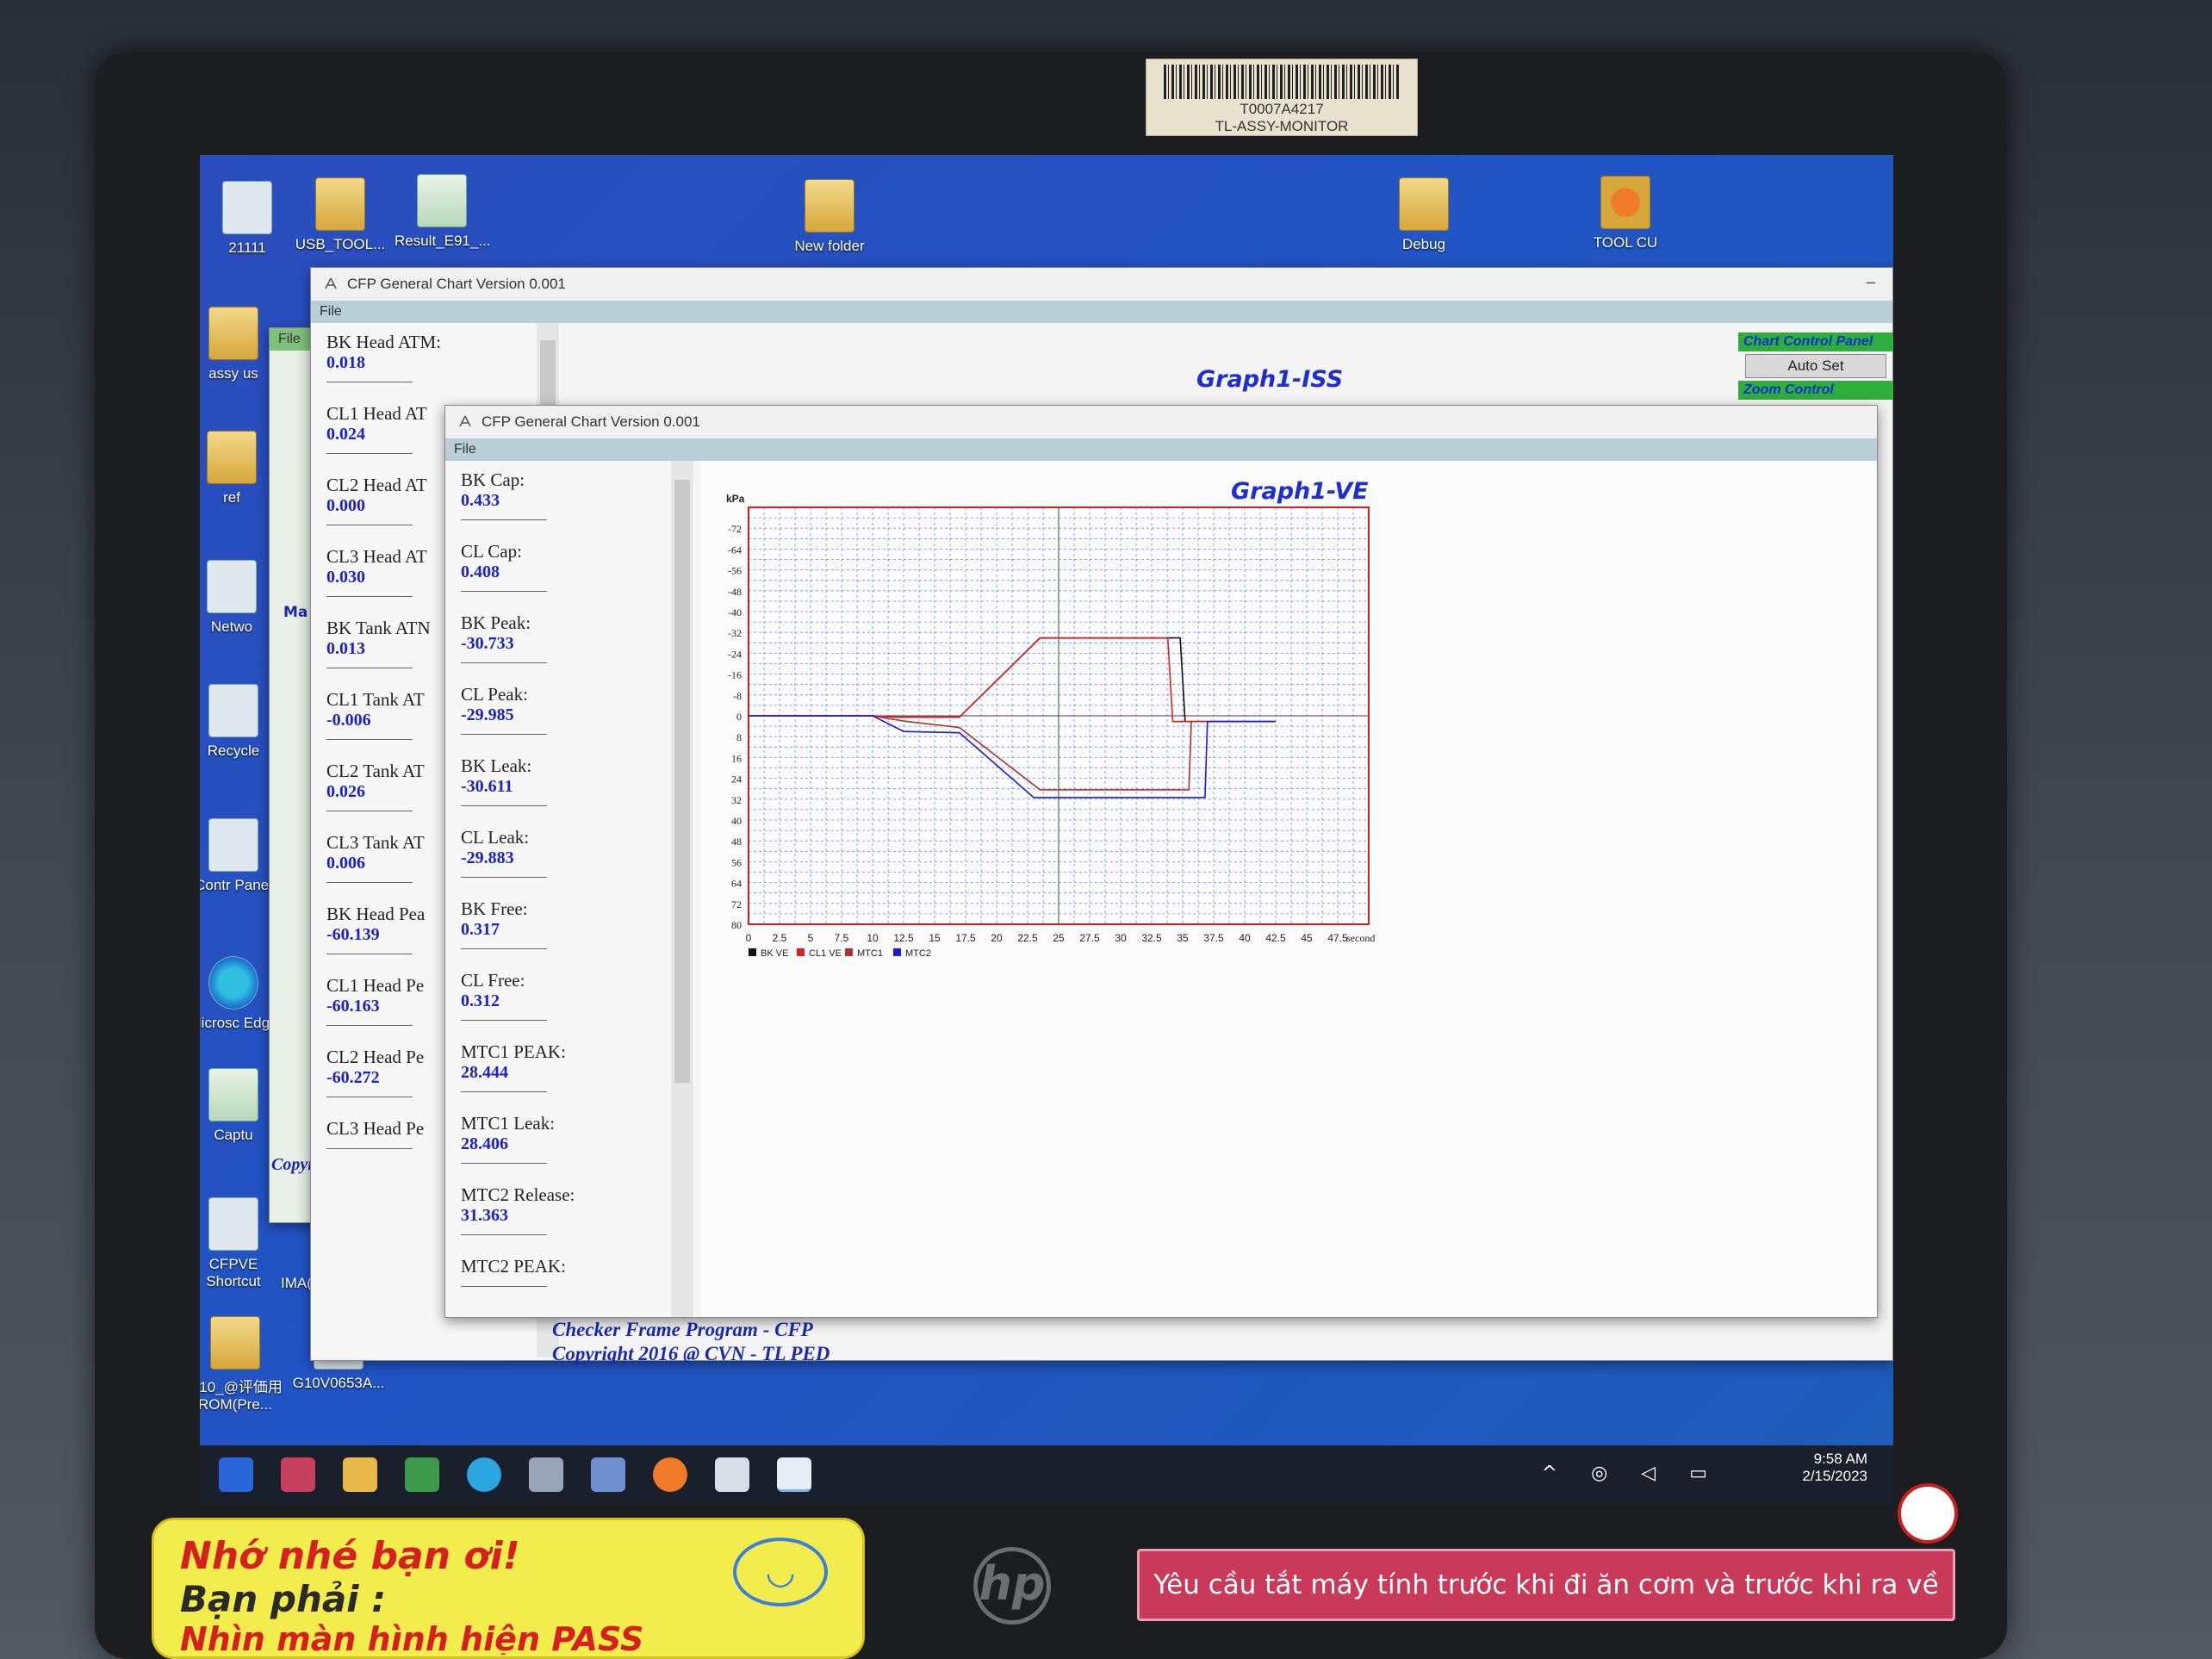 Image resolution: width=2212 pixels, height=1659 pixels. Describe the element at coordinates (735, 529) in the screenshot. I see `y-tick-label: -72` at that location.